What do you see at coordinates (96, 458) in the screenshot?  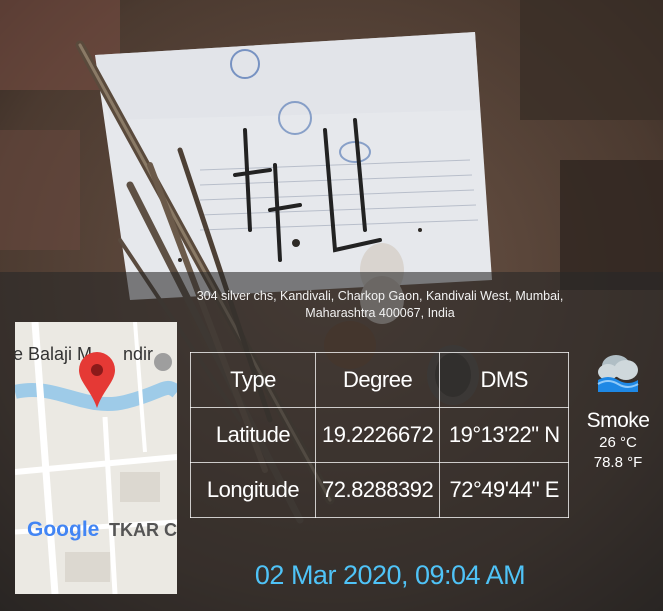 I see `map-thumbnail: e Balaji M ndir Google TKAR C` at bounding box center [96, 458].